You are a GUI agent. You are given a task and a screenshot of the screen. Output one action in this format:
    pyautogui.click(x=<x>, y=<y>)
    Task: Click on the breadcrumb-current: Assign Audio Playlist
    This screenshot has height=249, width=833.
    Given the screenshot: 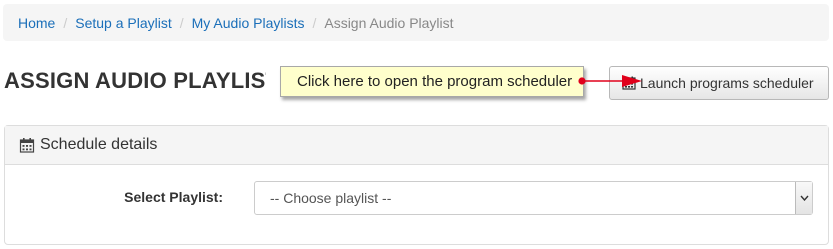 What is the action you would take?
    pyautogui.click(x=389, y=22)
    